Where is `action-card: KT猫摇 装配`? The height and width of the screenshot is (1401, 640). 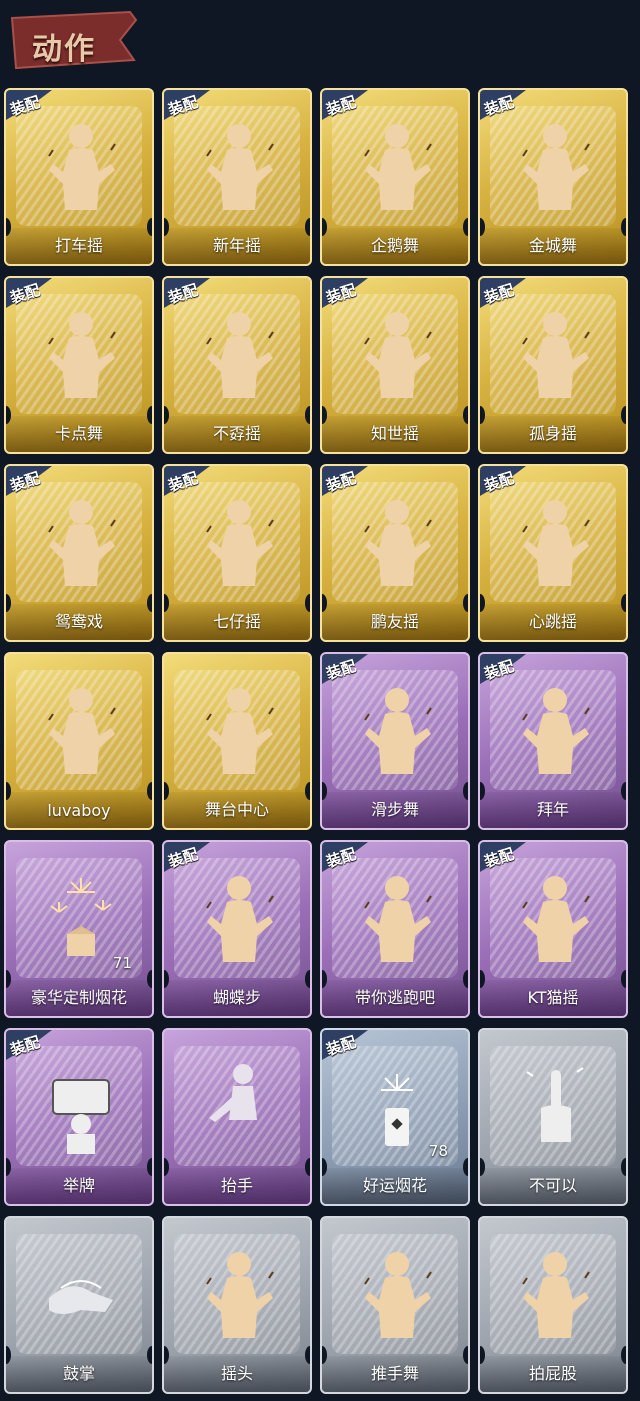
action-card: KT猫摇 装配 is located at coordinates (553, 929).